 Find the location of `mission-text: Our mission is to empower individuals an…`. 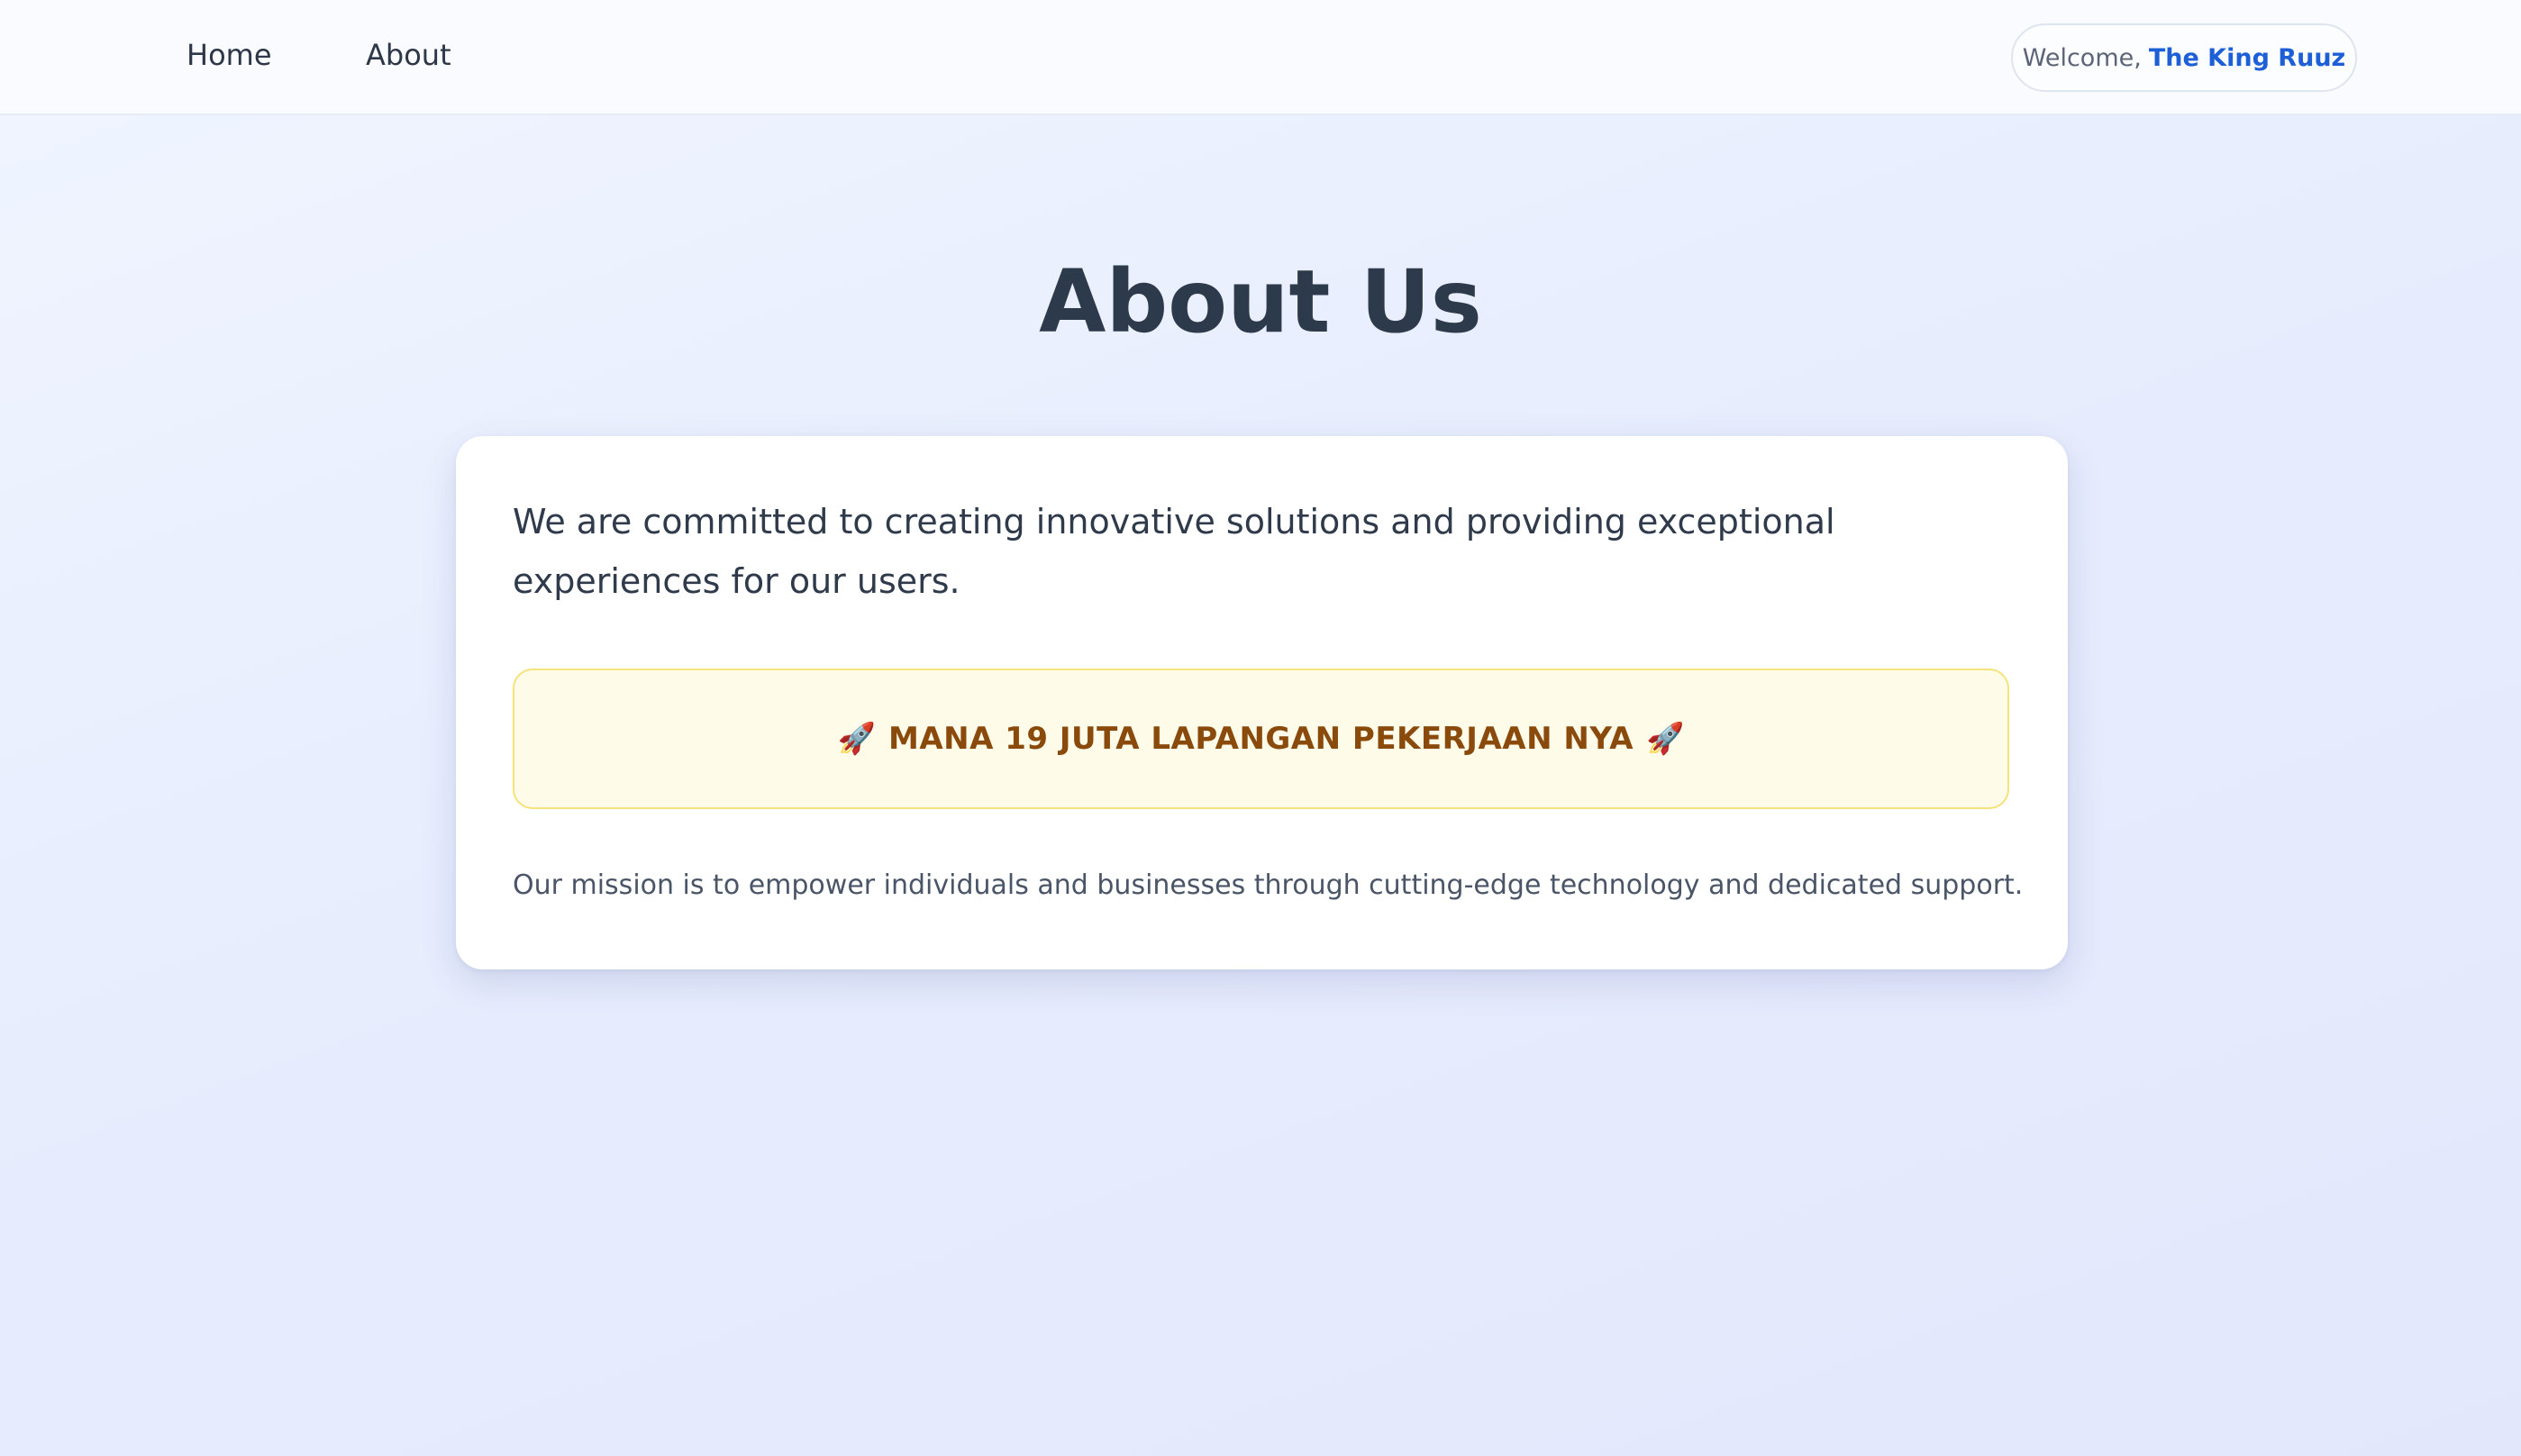

mission-text: Our mission is to empower individuals an… is located at coordinates (1268, 885).